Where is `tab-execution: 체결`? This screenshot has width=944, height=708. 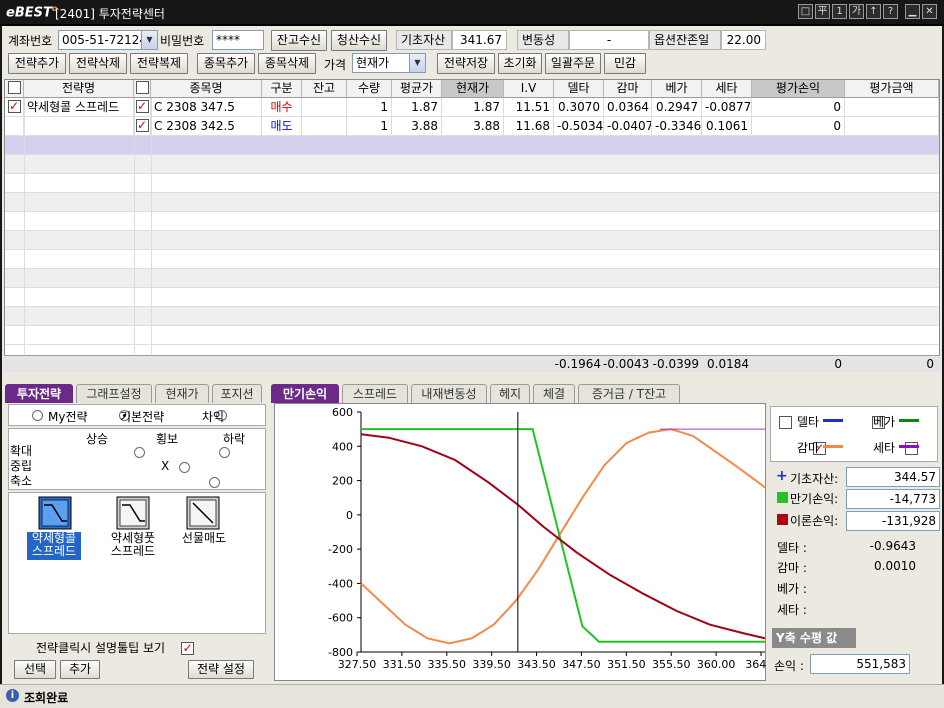 tab-execution: 체결 is located at coordinates (554, 393).